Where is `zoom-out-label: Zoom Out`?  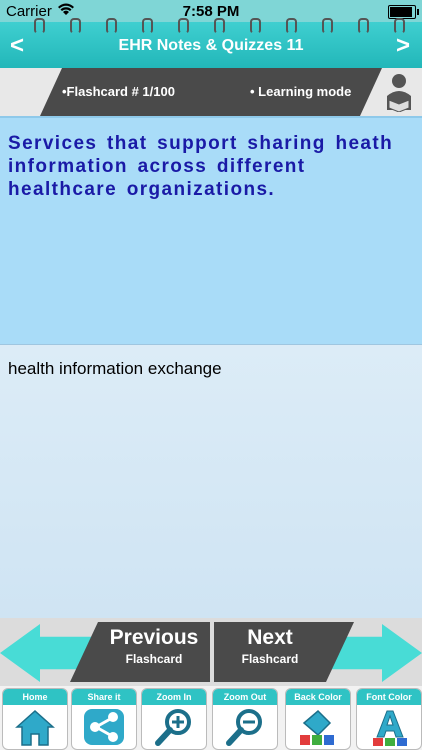
zoom-out-label: Zoom Out is located at coordinates (245, 697).